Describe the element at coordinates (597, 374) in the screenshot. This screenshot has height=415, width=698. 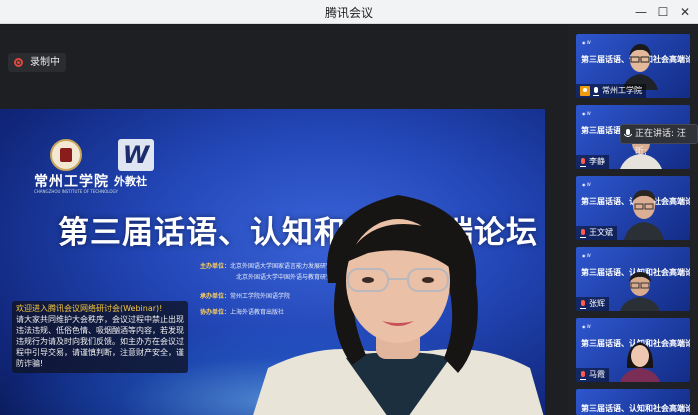
I see `participant-name: 马霞` at that location.